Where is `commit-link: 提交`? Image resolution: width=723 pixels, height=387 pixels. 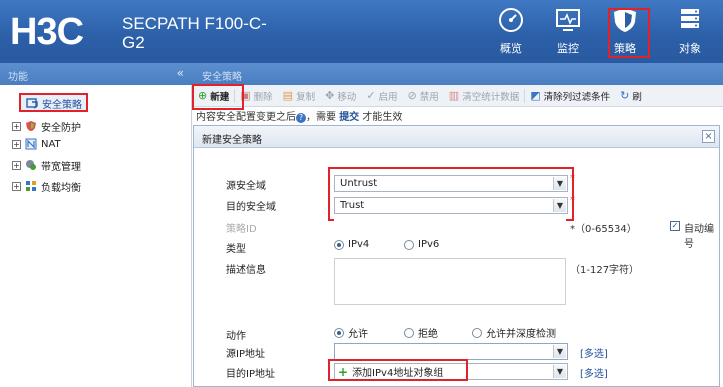
commit-link: 提交 is located at coordinates (349, 117).